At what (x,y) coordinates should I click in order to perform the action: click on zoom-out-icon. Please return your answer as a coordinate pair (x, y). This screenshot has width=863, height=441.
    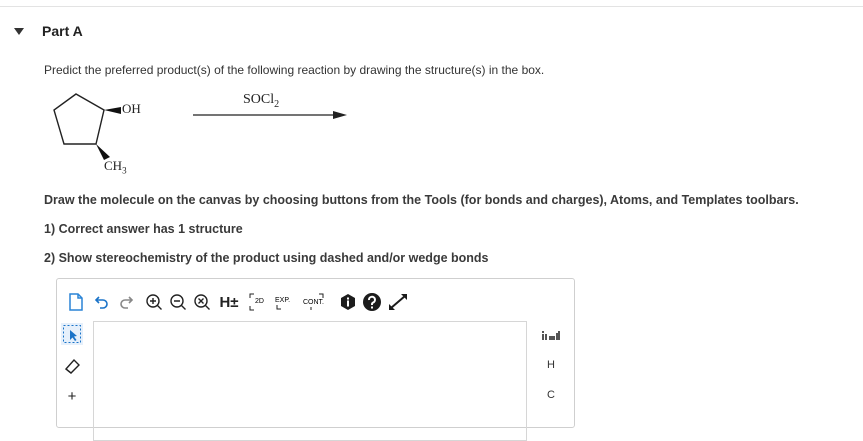
    Looking at the image, I should click on (178, 302).